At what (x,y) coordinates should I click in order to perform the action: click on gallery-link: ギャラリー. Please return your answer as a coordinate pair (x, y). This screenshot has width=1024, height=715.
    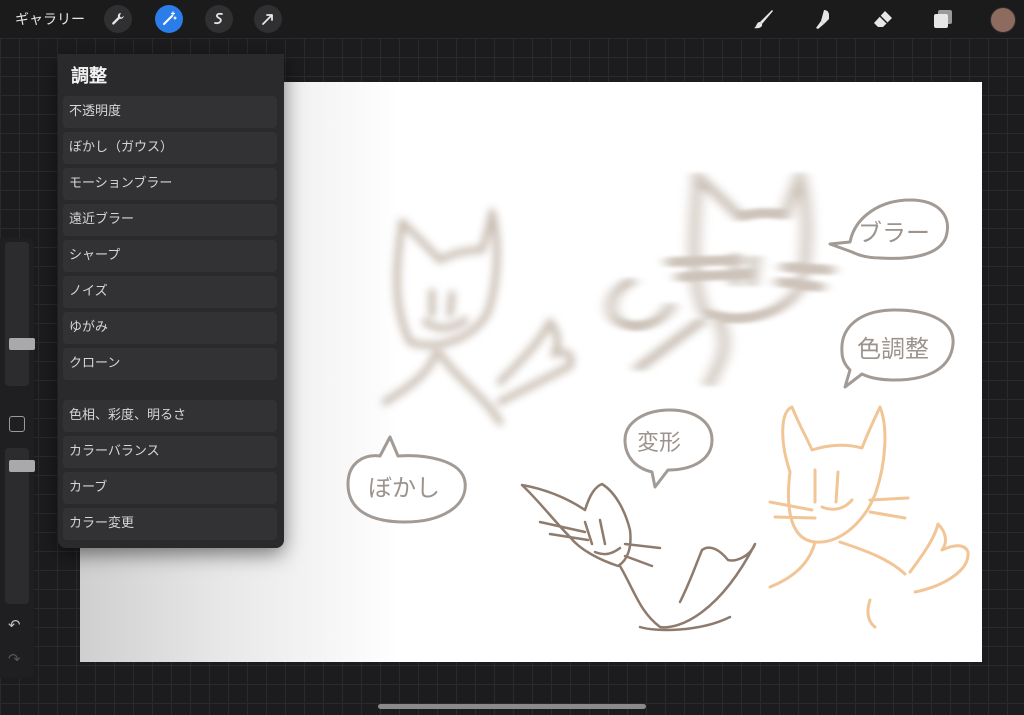
    Looking at the image, I should click on (50, 19).